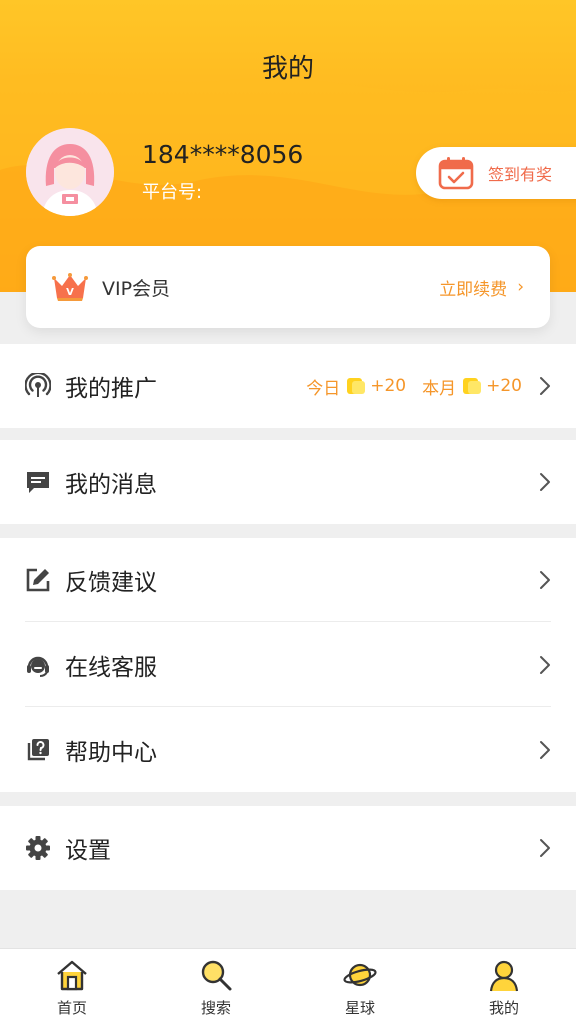 The height and width of the screenshot is (1024, 576). I want to click on checkin-label: 签到有奖, so click(520, 174).